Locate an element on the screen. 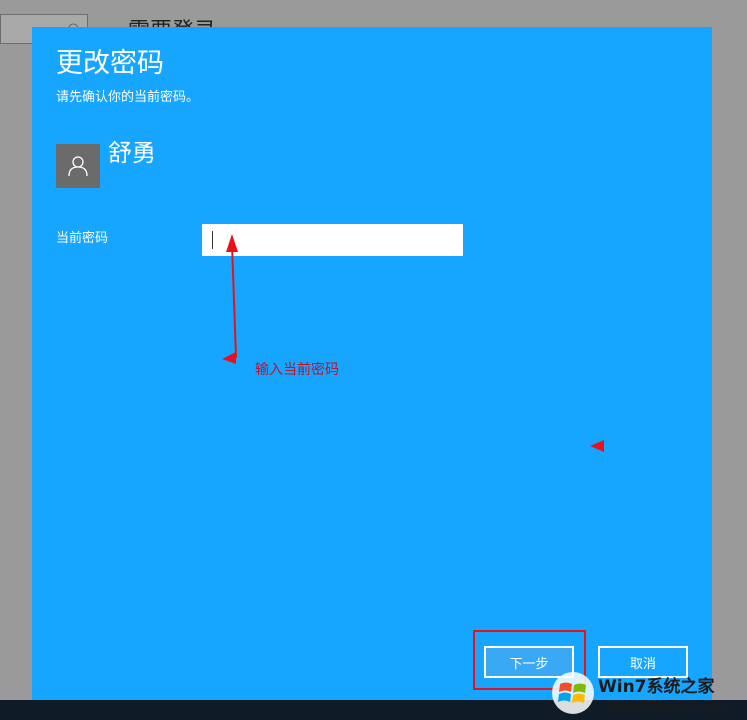  current-password-label: 当前密码 is located at coordinates (82, 238).